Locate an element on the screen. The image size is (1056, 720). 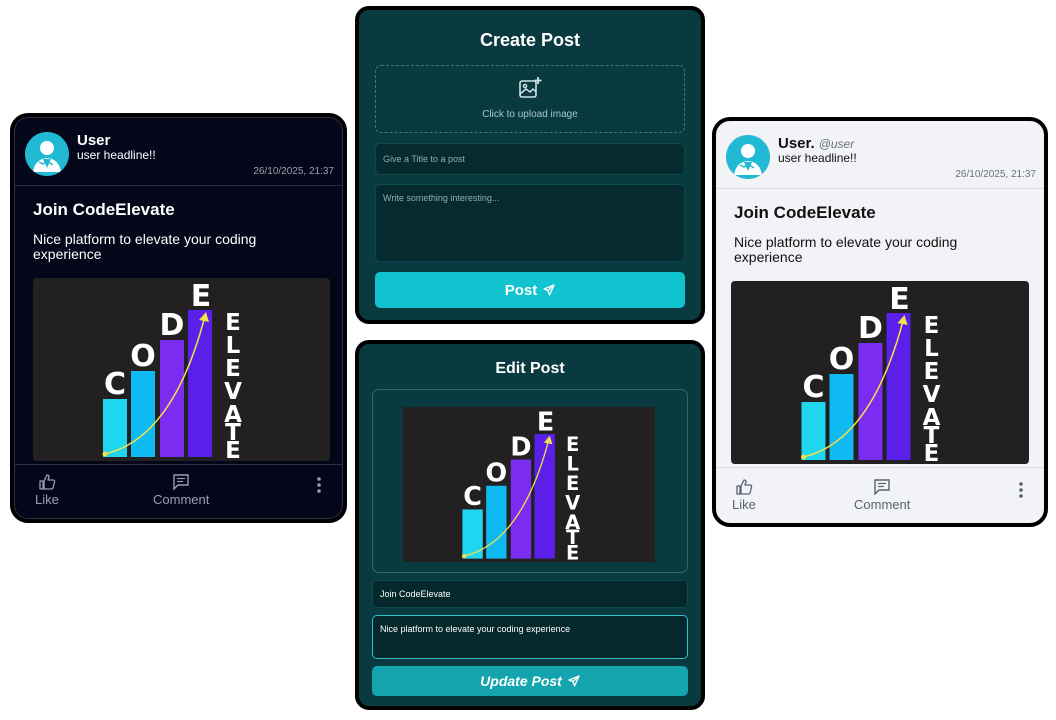
update-post-label: Update Post is located at coordinates (521, 681).